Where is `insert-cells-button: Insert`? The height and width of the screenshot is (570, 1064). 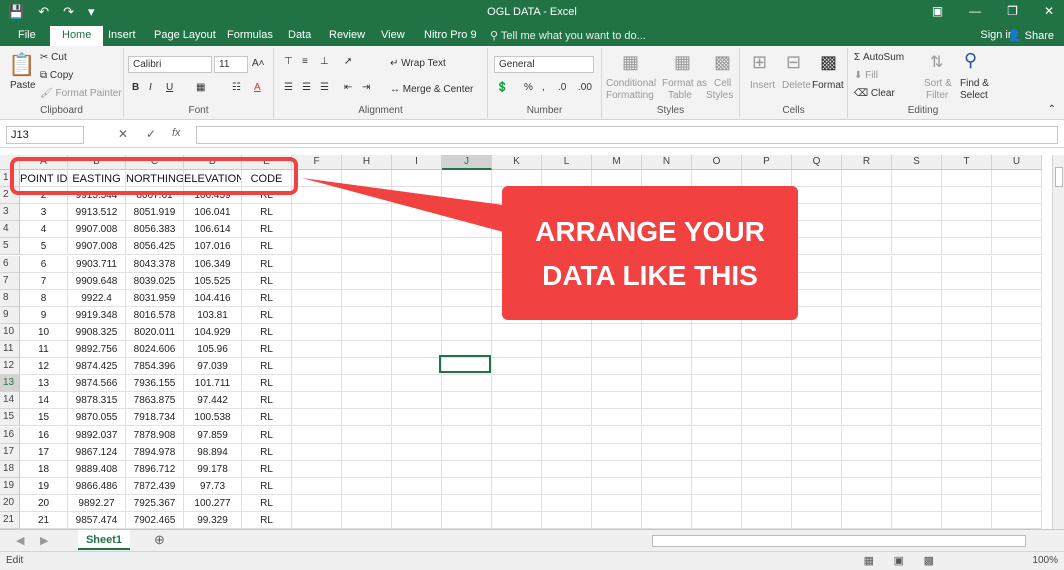 insert-cells-button: Insert is located at coordinates (762, 85).